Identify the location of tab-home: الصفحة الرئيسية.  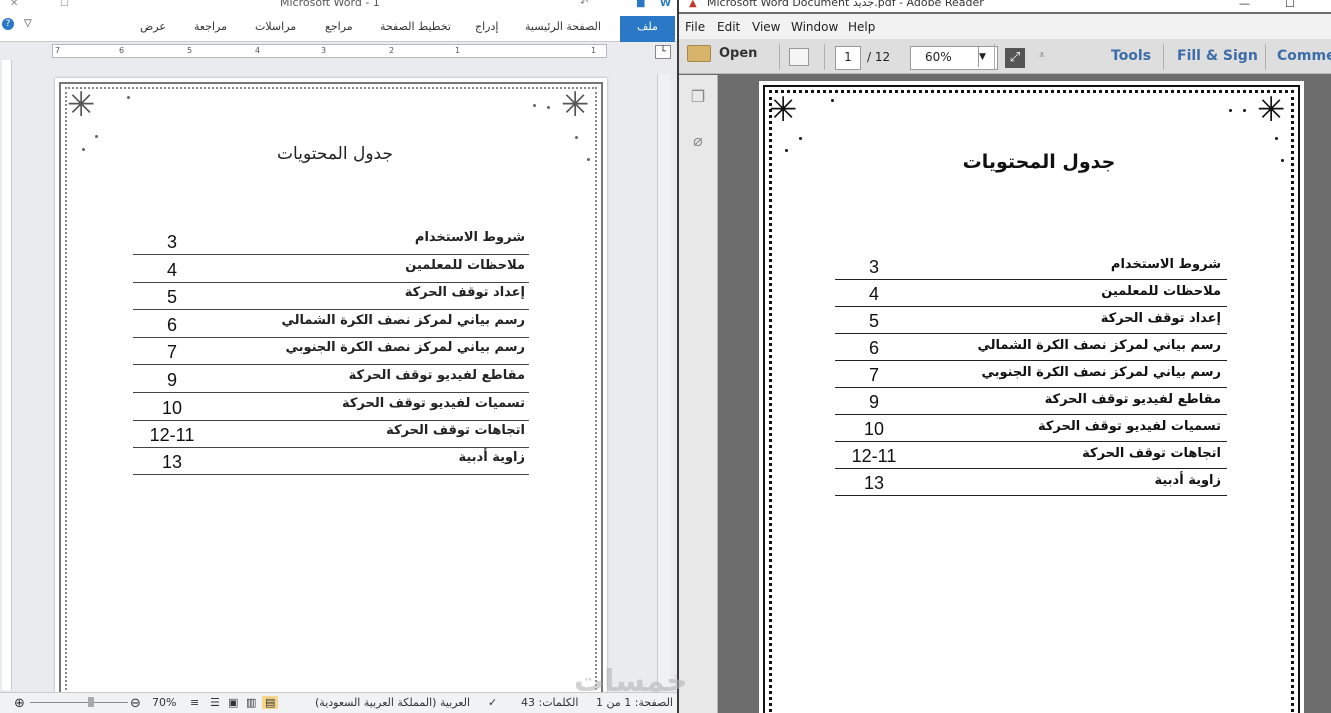
(563, 26).